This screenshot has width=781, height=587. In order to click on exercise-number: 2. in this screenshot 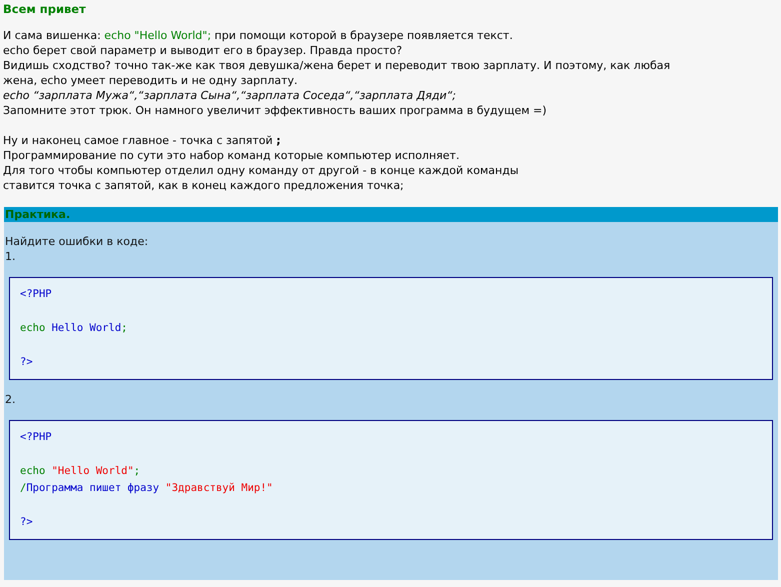, I will do `click(10, 399)`.